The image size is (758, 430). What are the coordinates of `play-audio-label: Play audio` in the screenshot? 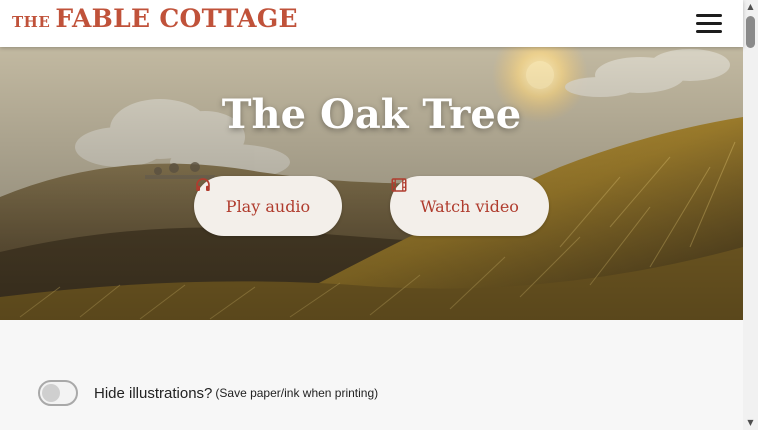 It's located at (268, 206).